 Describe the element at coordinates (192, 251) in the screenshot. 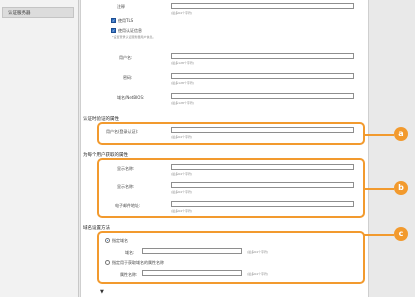

I see `domain-name-input` at that location.